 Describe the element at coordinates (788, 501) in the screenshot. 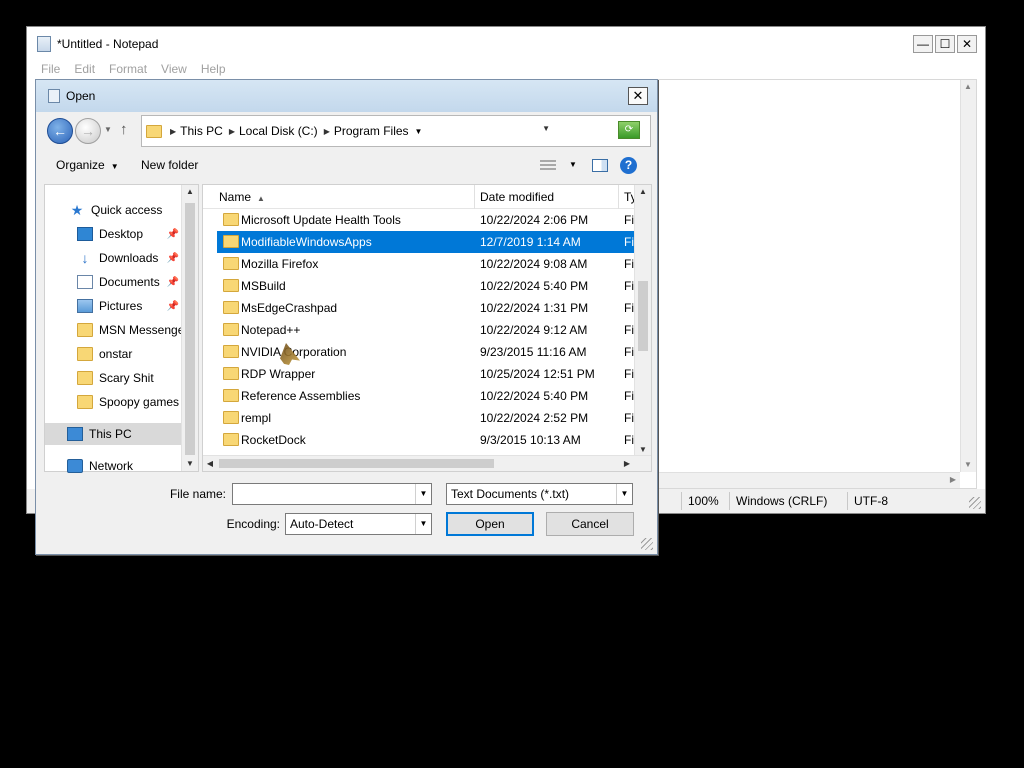

I see `status-line-ending: Windows (CRLF)` at that location.